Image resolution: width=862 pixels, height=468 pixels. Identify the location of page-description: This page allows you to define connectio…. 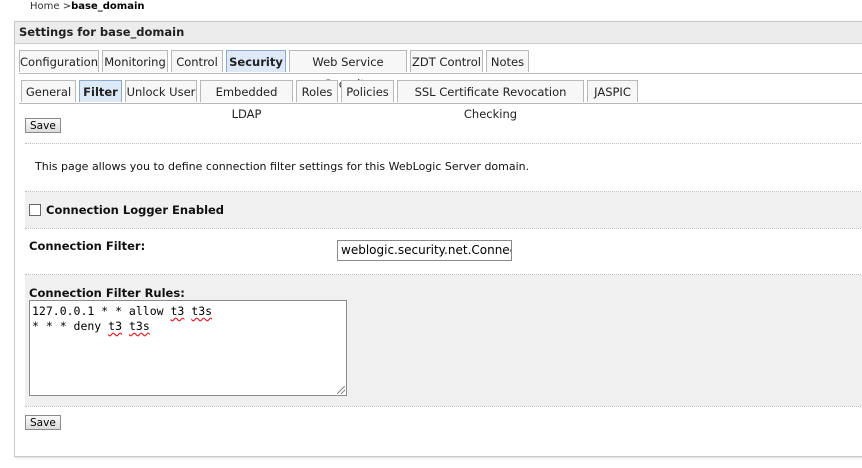
(282, 166).